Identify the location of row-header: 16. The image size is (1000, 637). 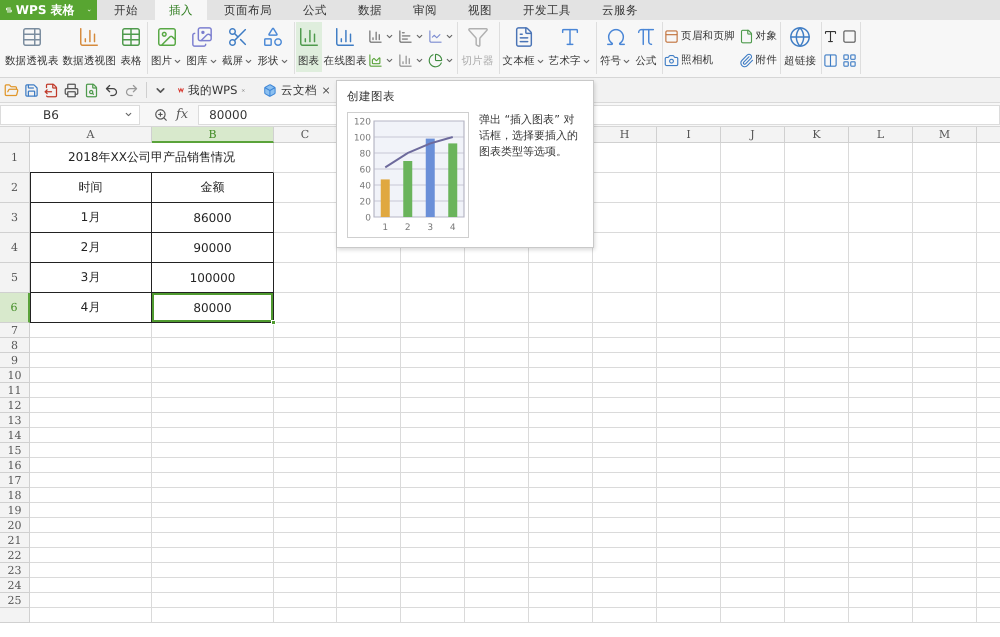
(15, 465).